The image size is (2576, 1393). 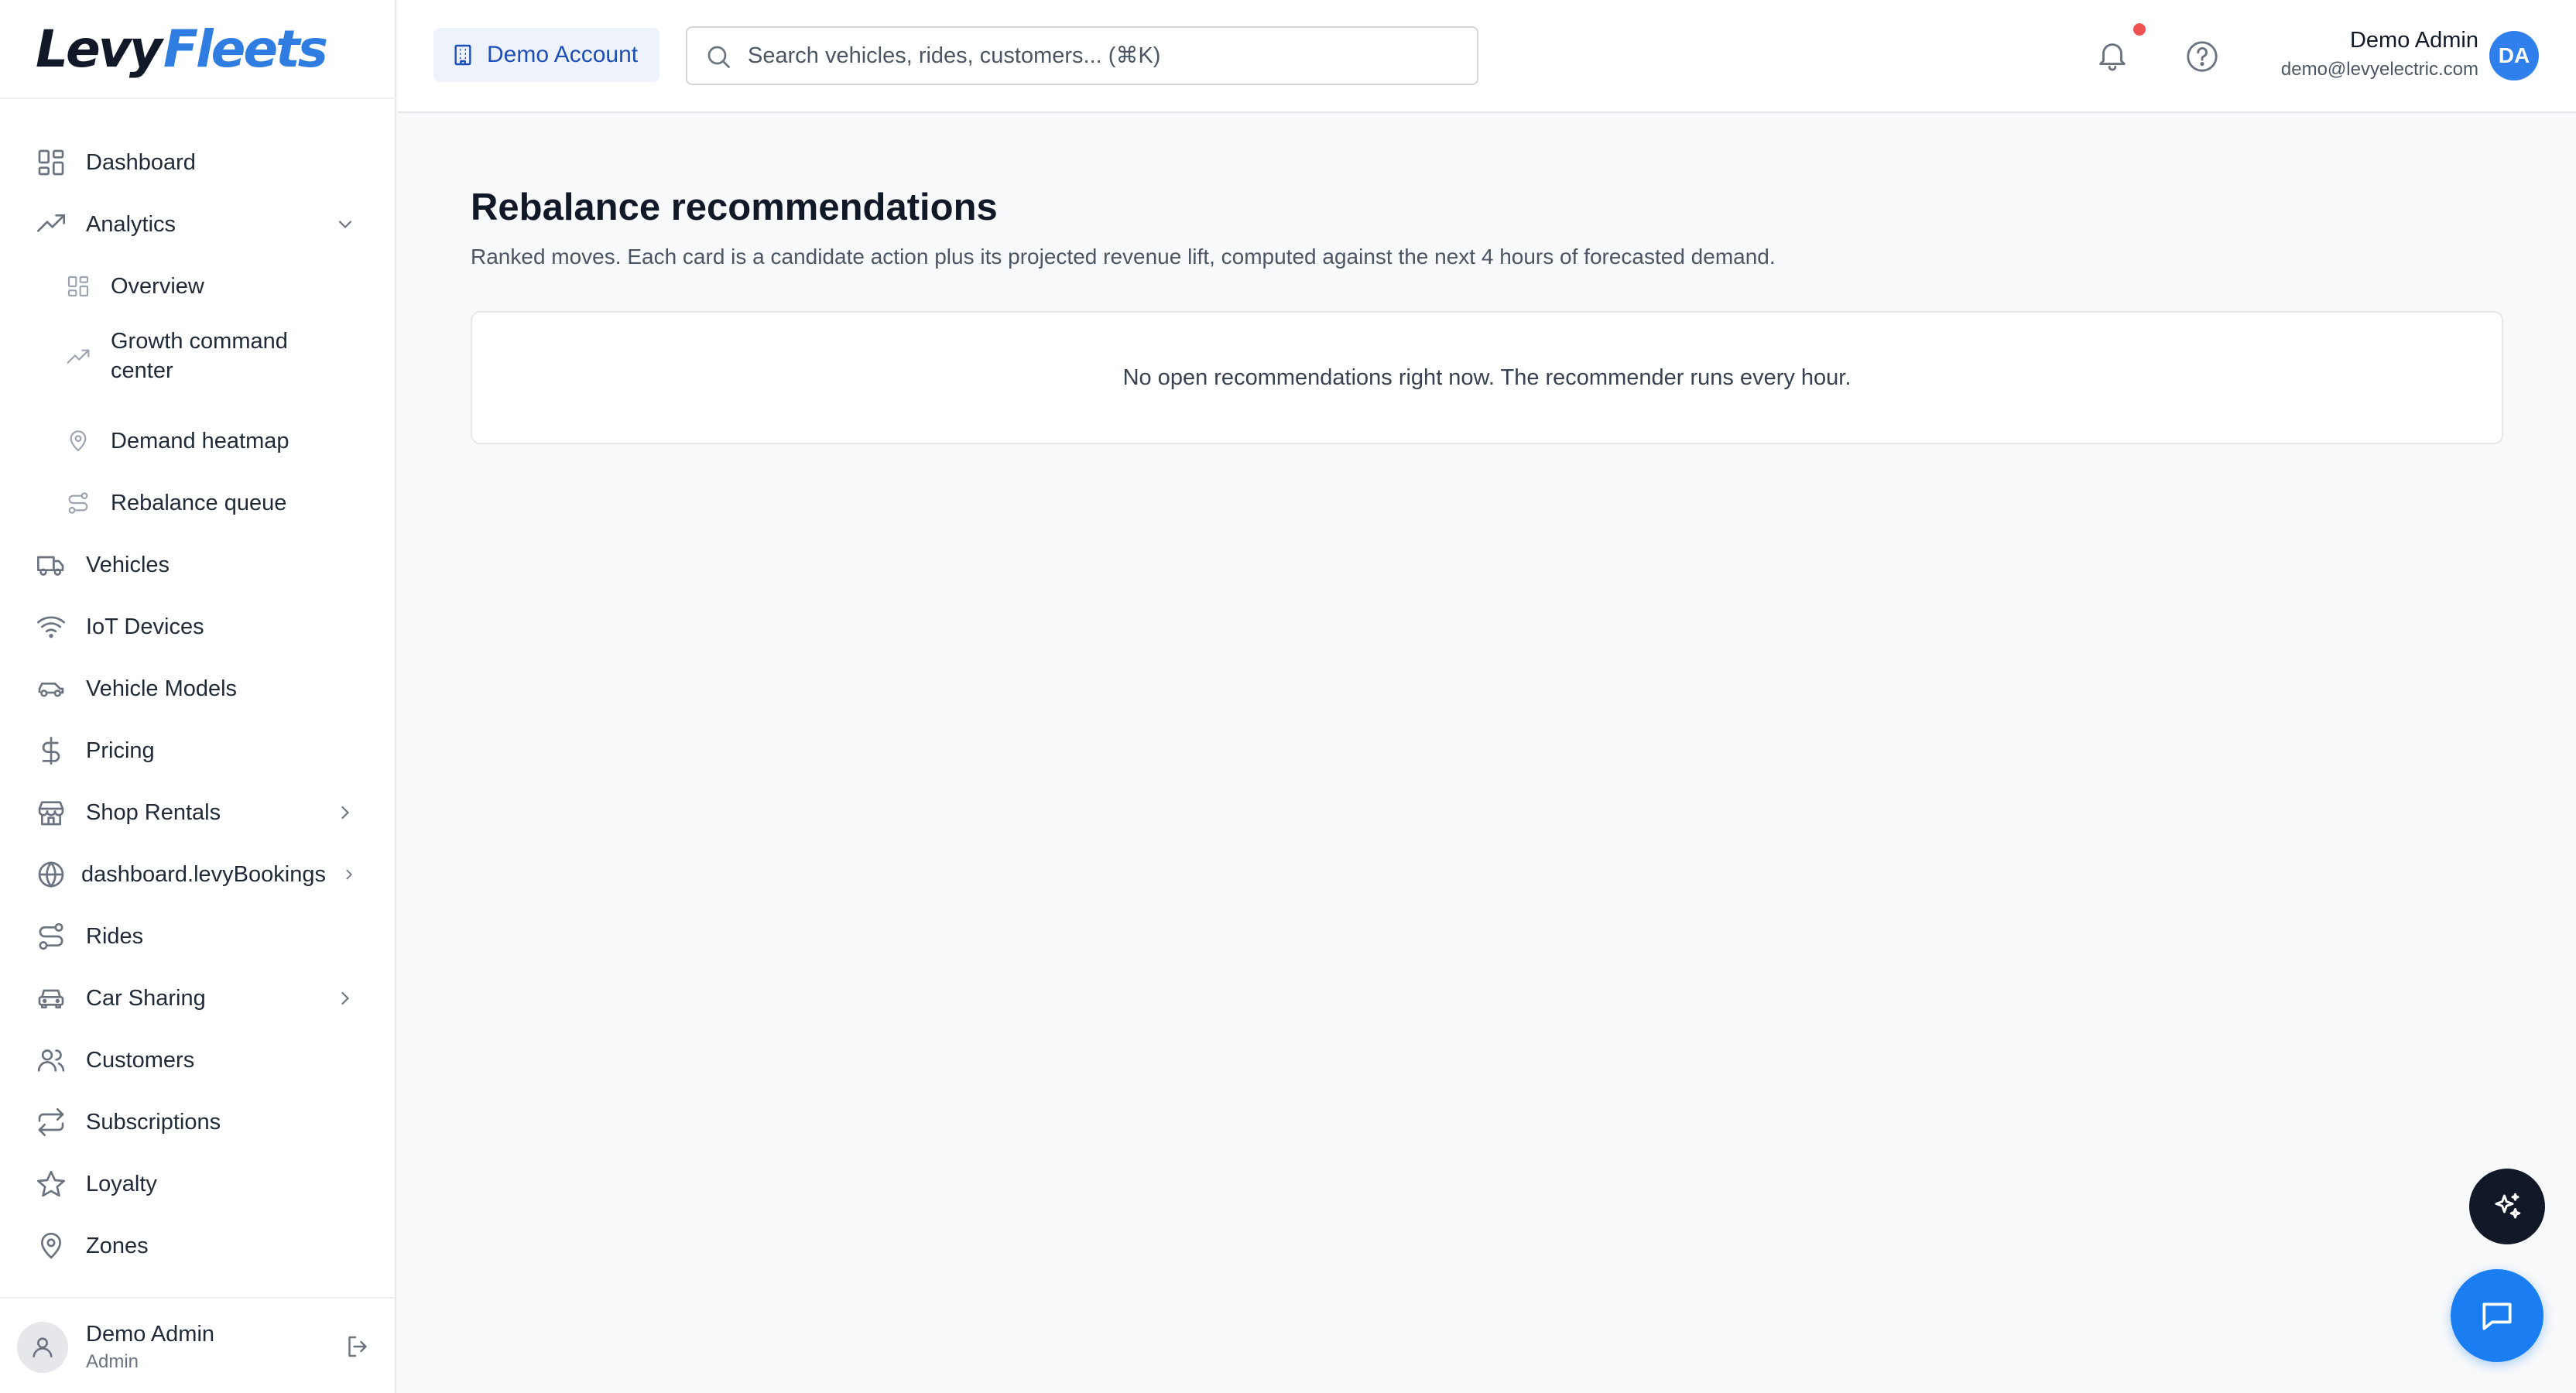 I want to click on user-avatar: DA, so click(x=2514, y=55).